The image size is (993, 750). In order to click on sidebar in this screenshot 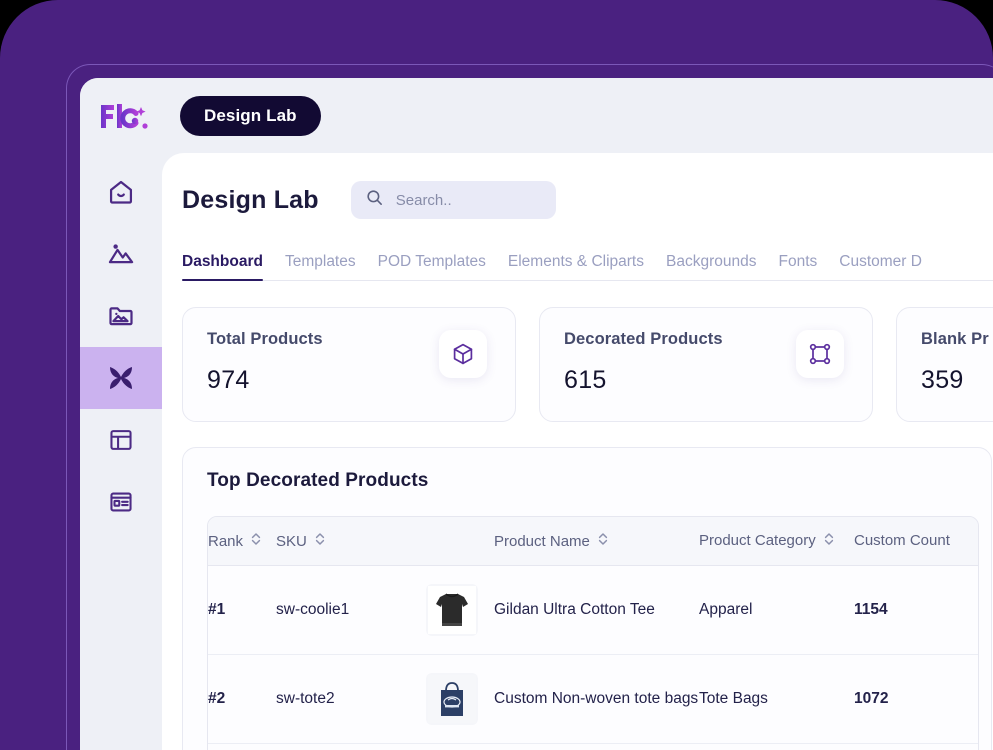, I will do `click(121, 451)`.